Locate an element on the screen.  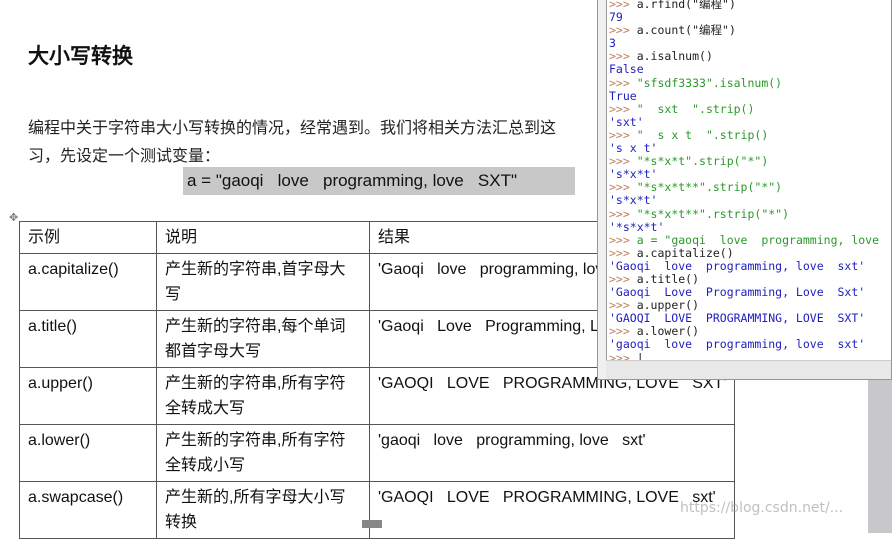
table-resize-handle is located at coordinates (372, 524).